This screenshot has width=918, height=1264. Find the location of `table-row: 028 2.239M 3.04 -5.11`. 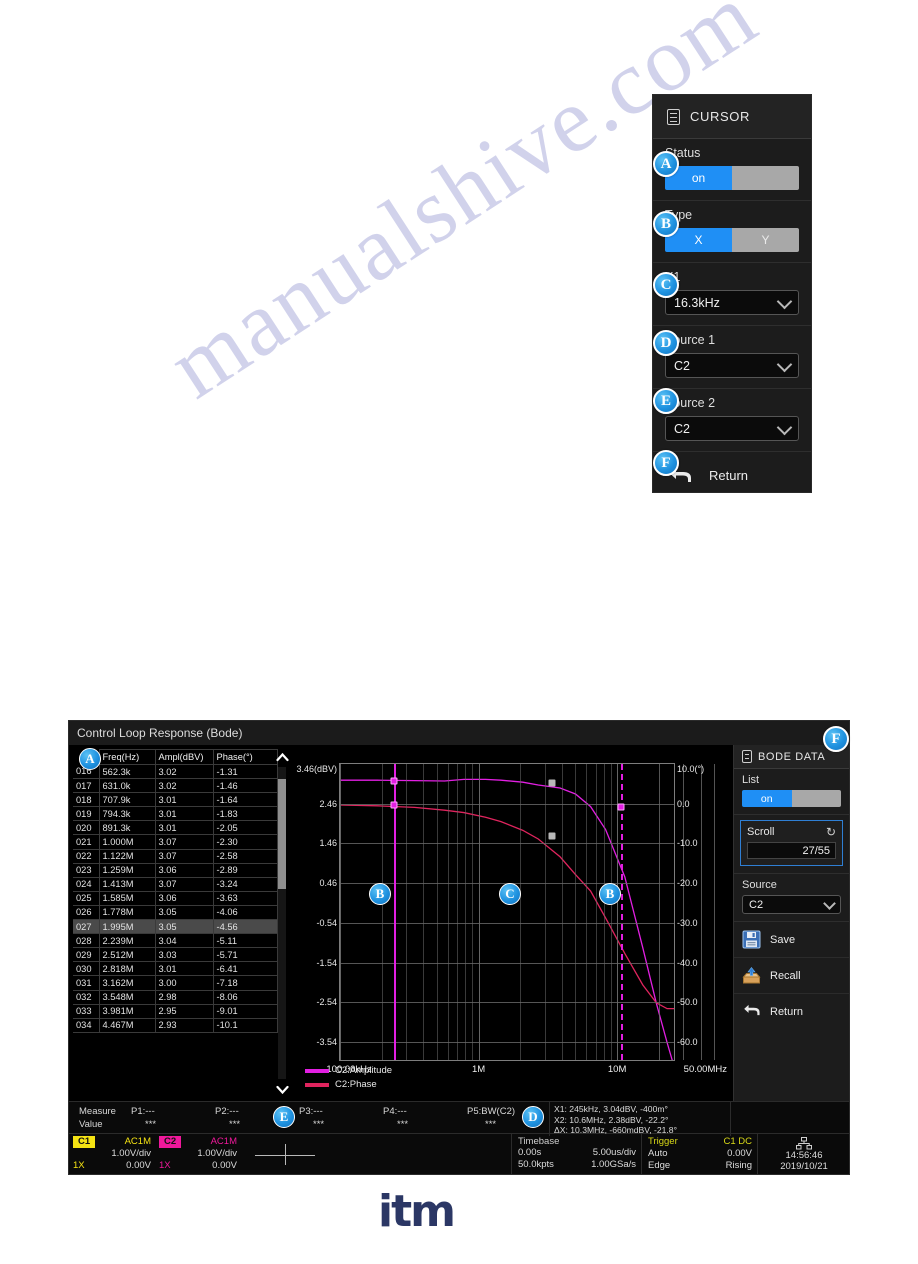

table-row: 028 2.239M 3.04 -5.11 is located at coordinates (175, 941).